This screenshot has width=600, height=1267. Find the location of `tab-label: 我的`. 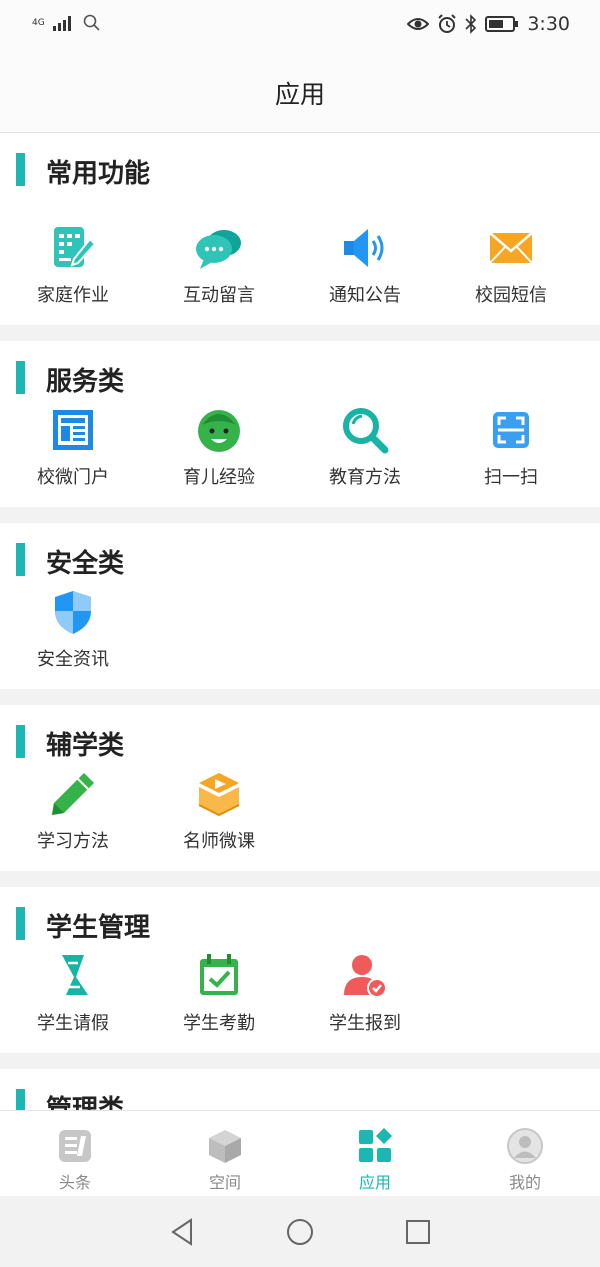

tab-label: 我的 is located at coordinates (524, 1182).